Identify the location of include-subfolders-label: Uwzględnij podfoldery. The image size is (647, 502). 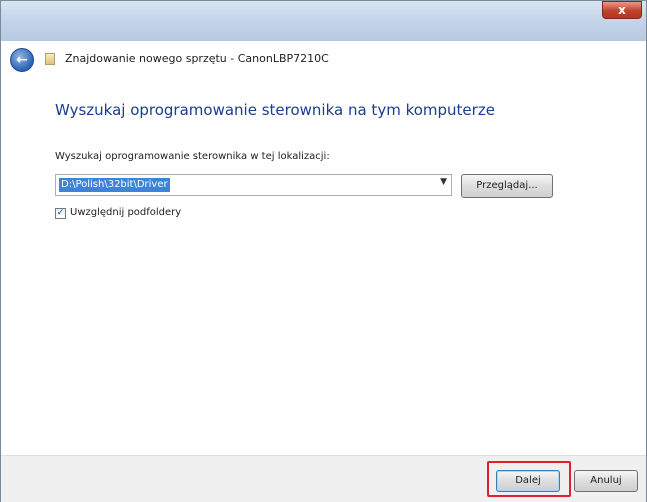
(125, 212).